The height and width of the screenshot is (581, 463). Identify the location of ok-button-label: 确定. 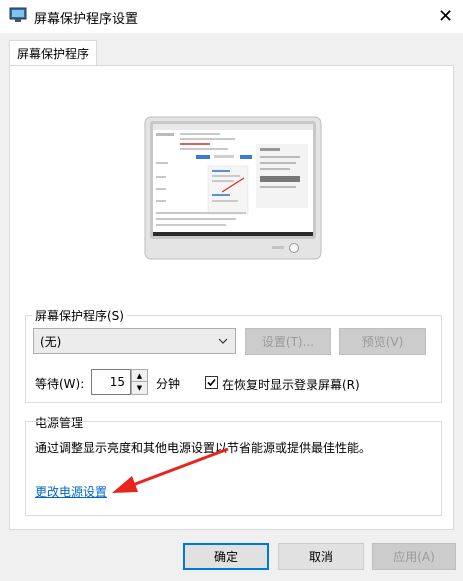
(225, 557).